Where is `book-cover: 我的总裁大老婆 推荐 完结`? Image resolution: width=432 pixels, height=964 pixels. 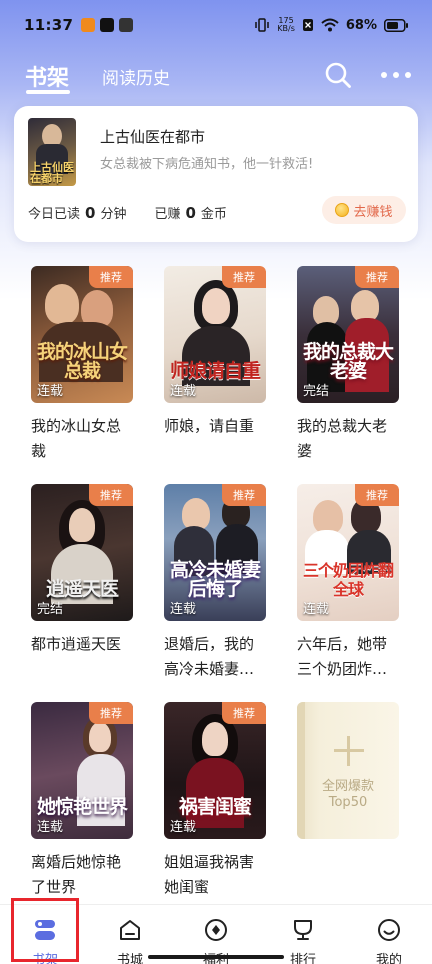
book-cover: 我的总裁大老婆 推荐 完结 is located at coordinates (348, 334).